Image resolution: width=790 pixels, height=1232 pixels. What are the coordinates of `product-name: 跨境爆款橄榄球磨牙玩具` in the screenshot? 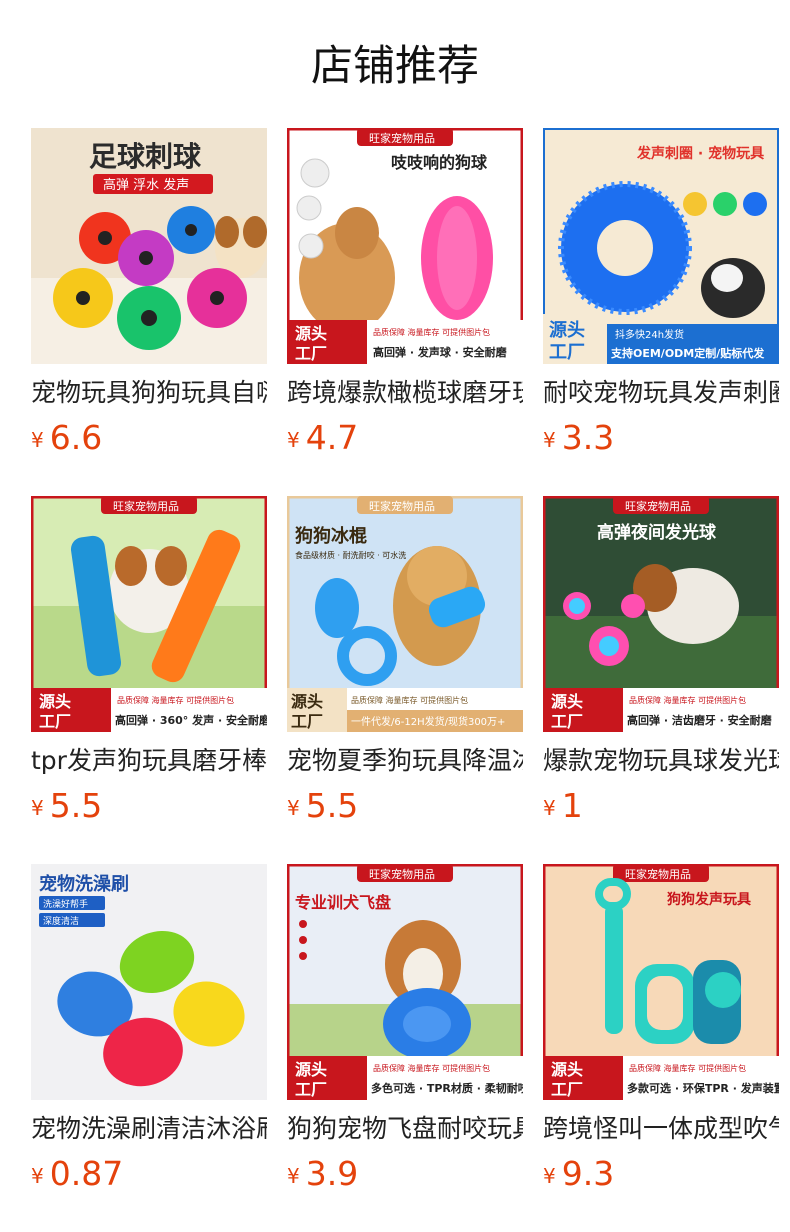 It's located at (405, 393).